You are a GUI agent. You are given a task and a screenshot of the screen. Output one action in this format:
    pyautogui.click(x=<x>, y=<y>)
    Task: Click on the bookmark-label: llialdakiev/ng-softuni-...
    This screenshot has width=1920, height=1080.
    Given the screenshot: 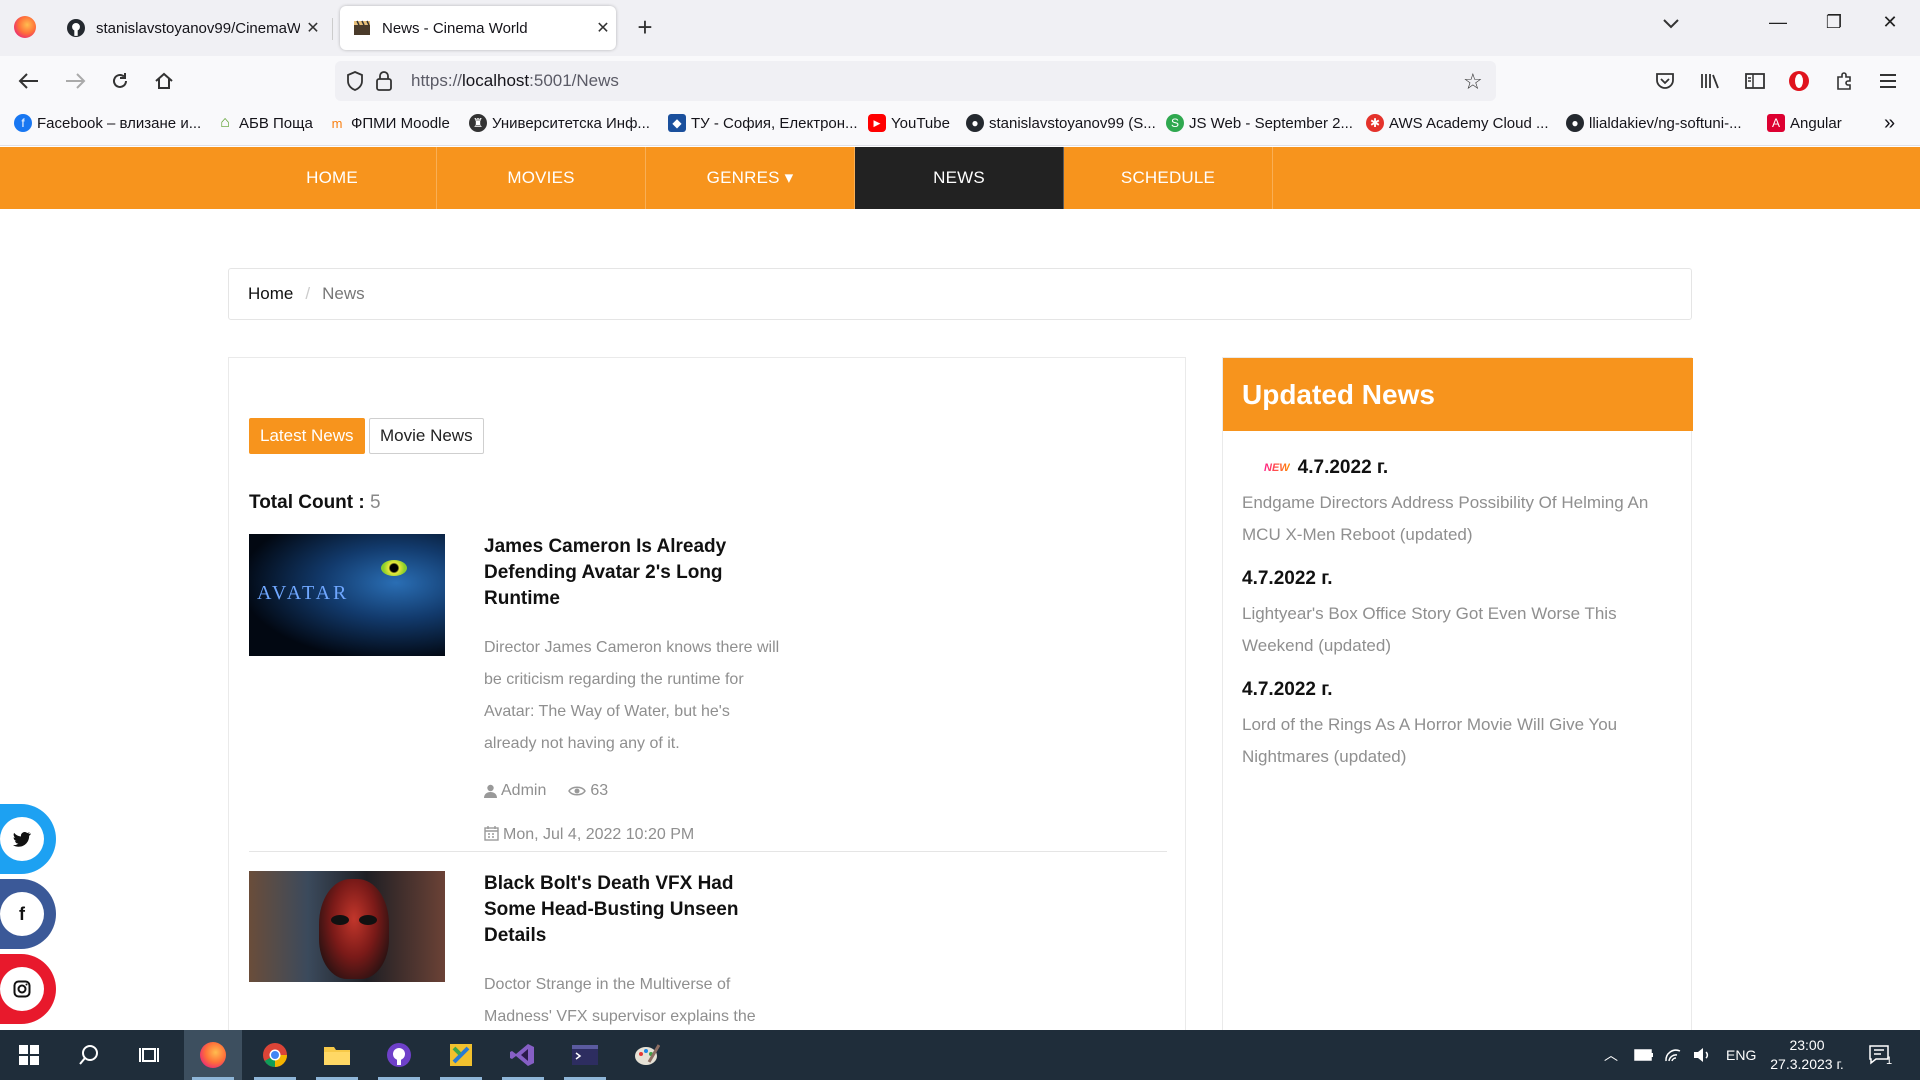 What is the action you would take?
    pyautogui.click(x=1665, y=123)
    